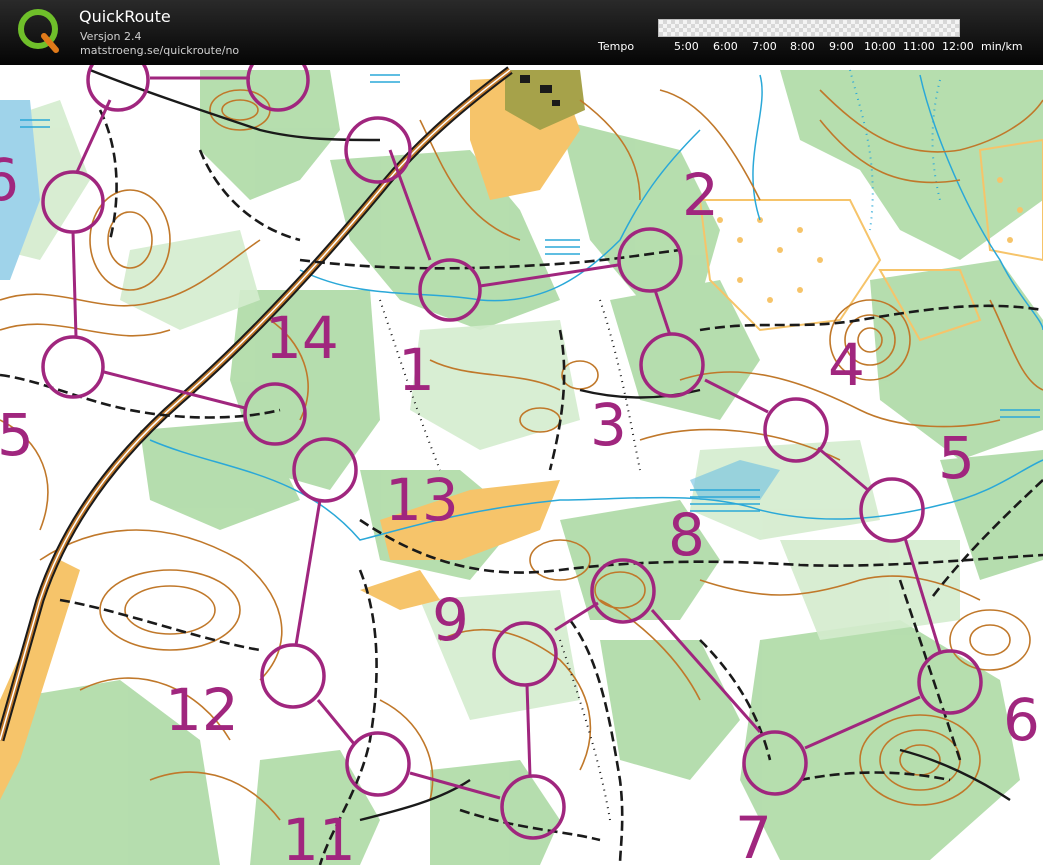 This screenshot has height=865, width=1043. What do you see at coordinates (919, 46) in the screenshot?
I see `tempo-tick: 11:00` at bounding box center [919, 46].